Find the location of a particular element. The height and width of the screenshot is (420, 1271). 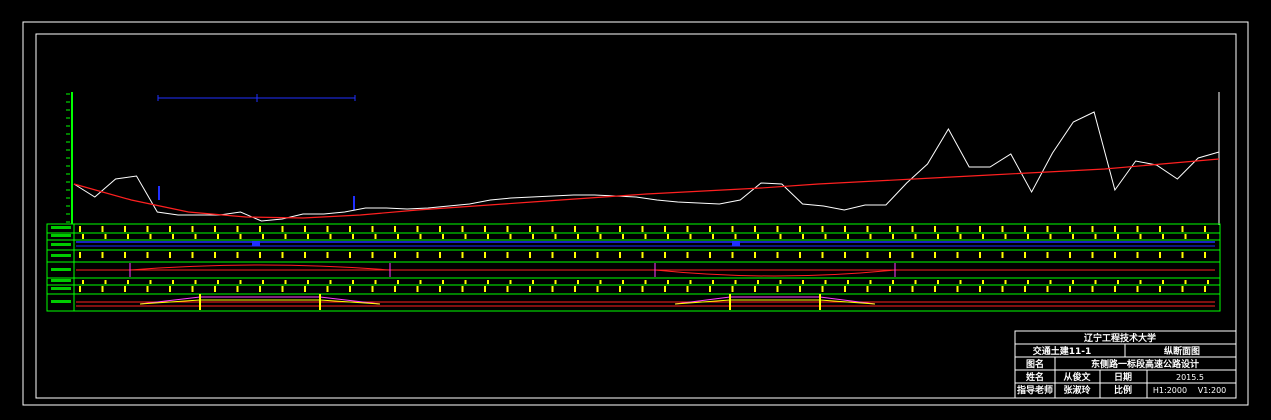

project-title: 东侧路一标段高速公路设计 is located at coordinates (1145, 364).